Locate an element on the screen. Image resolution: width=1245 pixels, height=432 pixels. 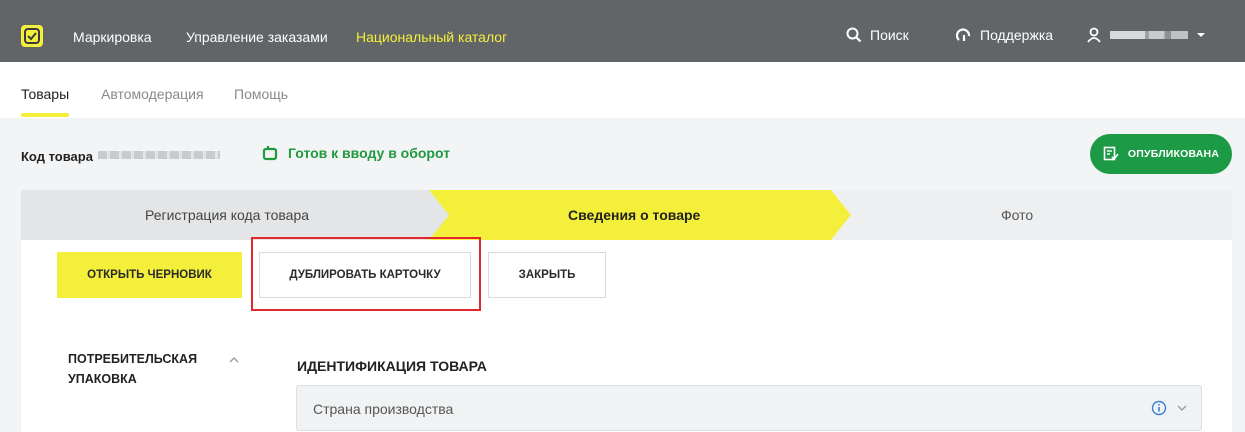
search-button: Поиск is located at coordinates (877, 35).